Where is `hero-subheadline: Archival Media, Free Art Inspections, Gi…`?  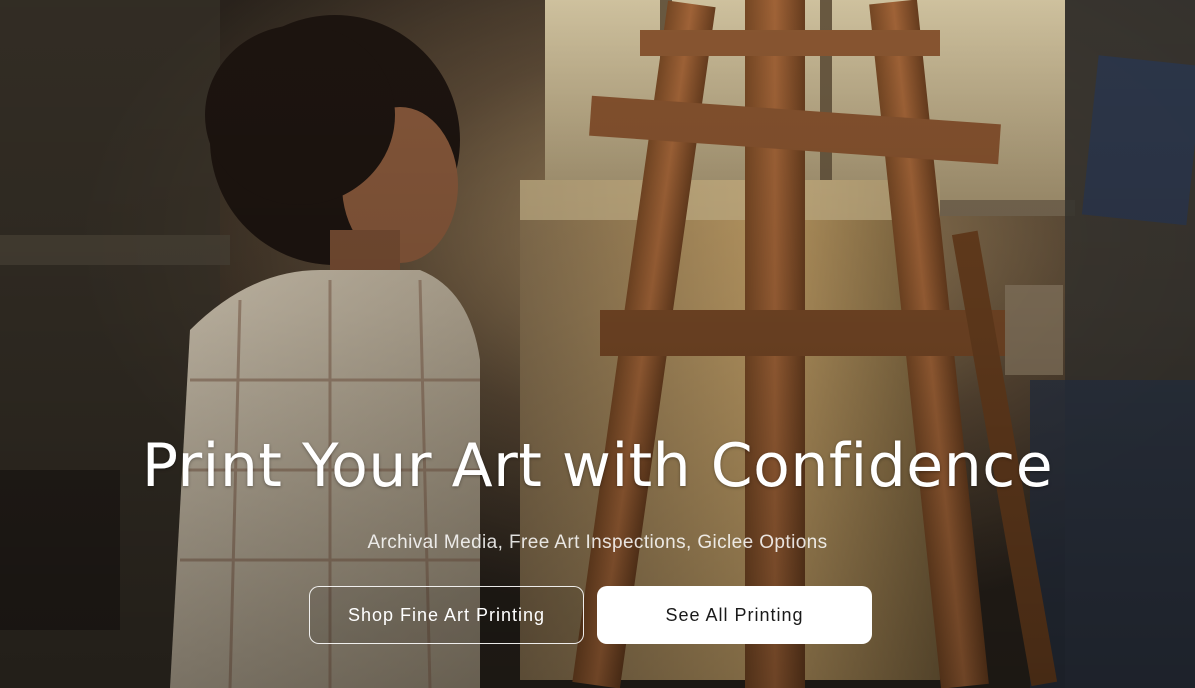
hero-subheadline: Archival Media, Free Art Inspections, Gi… is located at coordinates (597, 542).